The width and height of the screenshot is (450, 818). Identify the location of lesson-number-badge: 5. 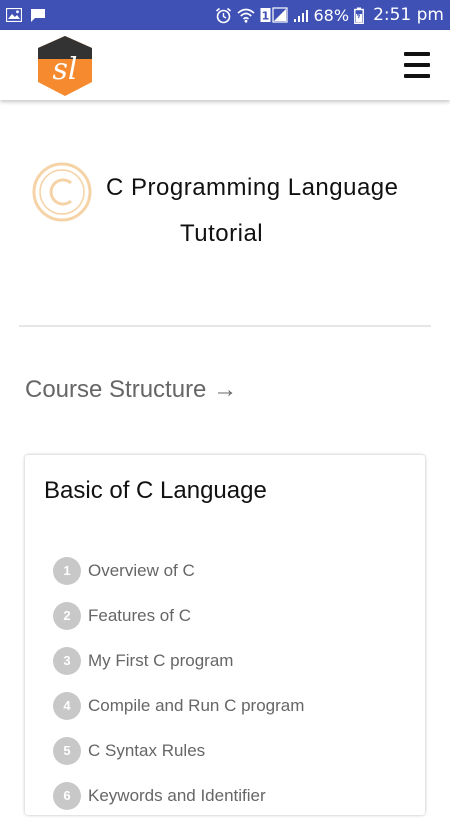
(67, 750).